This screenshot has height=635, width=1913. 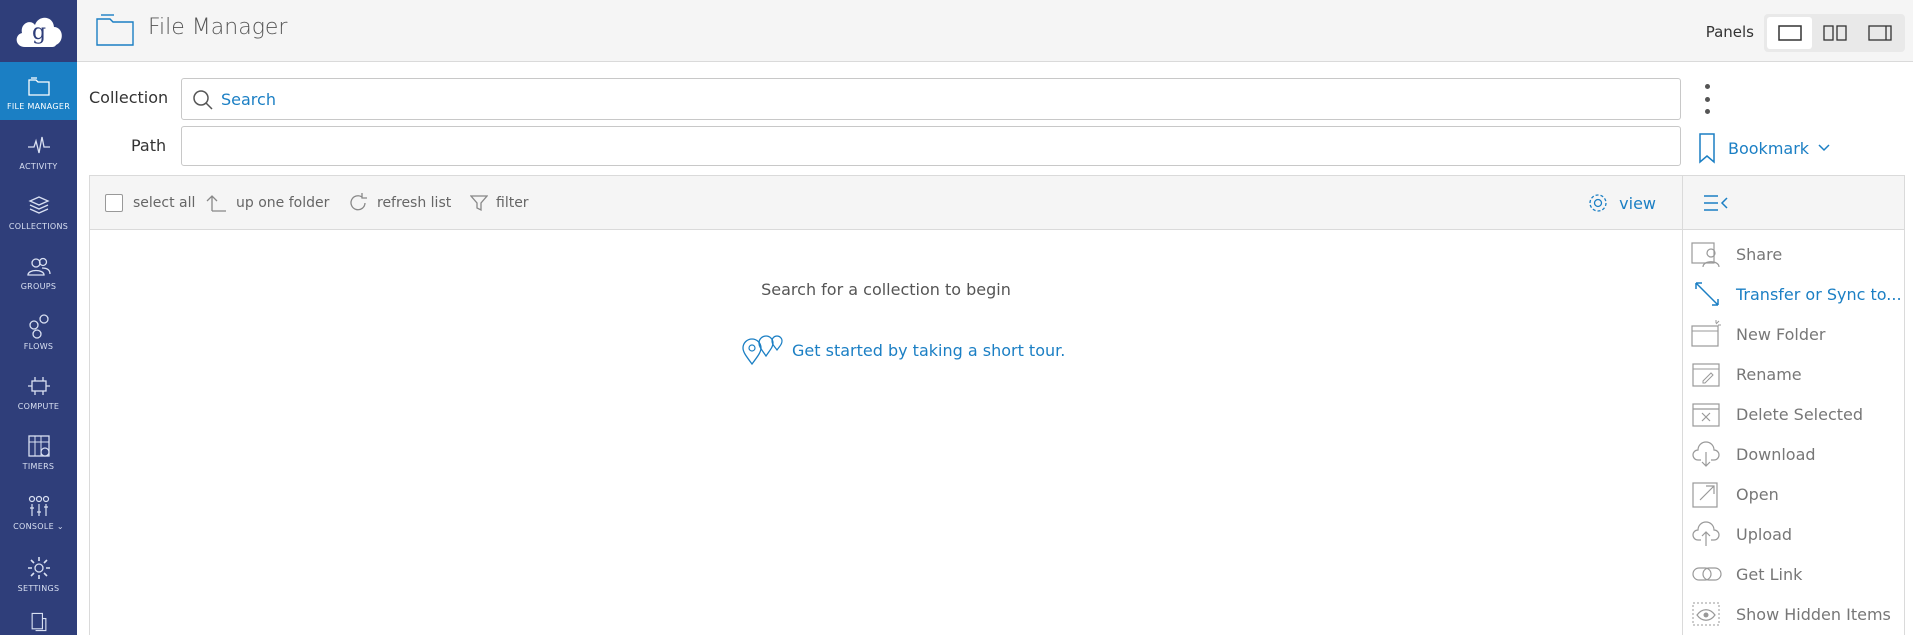 I want to click on tour-link: Get started by taking a short tour., so click(x=903, y=350).